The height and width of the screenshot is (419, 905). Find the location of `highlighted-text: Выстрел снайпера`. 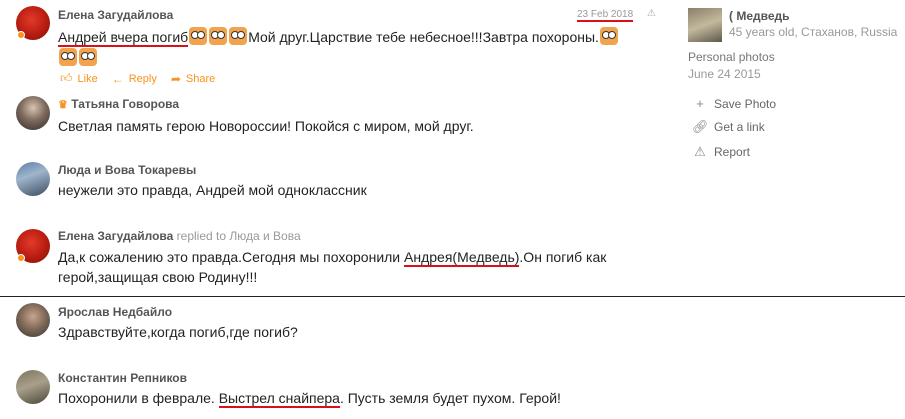

highlighted-text: Выстрел снайпера is located at coordinates (279, 399).